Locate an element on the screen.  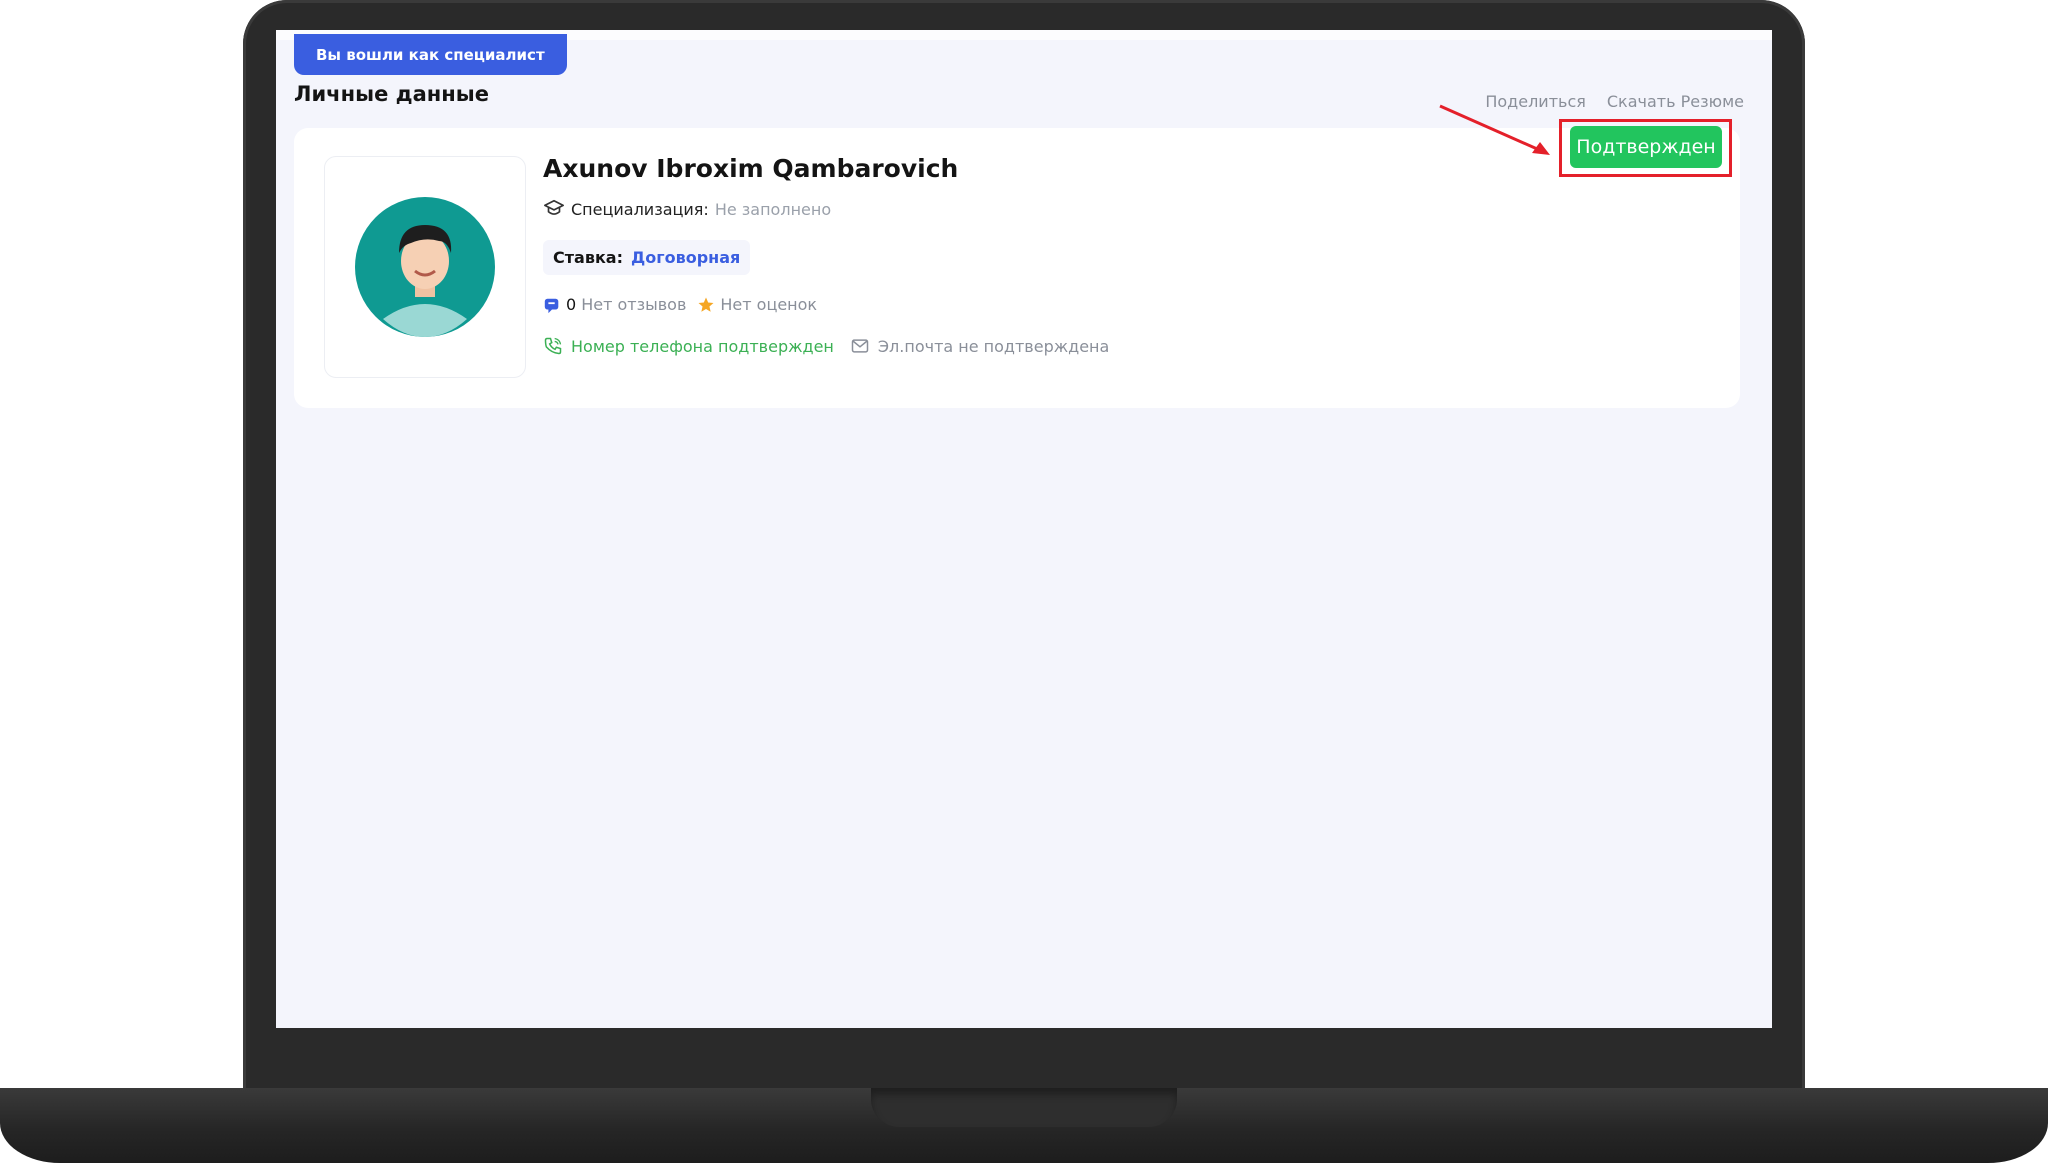
red-arrow-icon is located at coordinates (1494, 129).